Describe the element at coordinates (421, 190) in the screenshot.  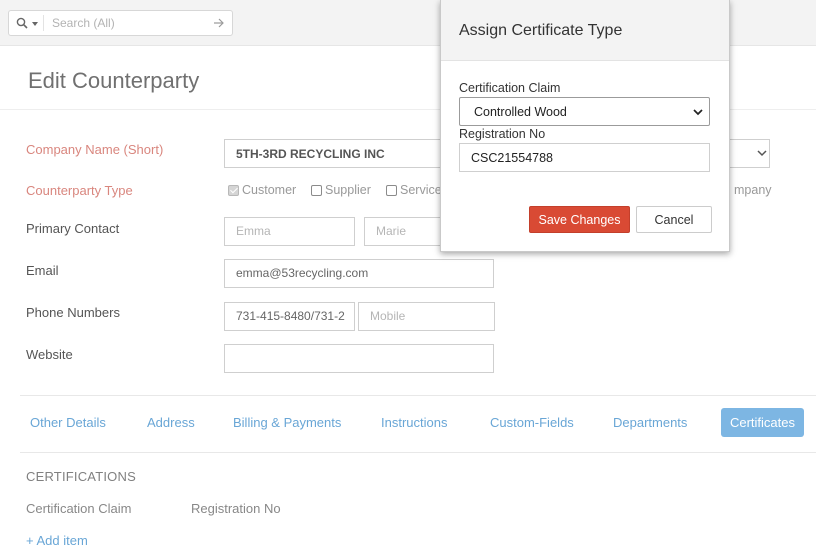
I see `type-service-label: Service` at that location.